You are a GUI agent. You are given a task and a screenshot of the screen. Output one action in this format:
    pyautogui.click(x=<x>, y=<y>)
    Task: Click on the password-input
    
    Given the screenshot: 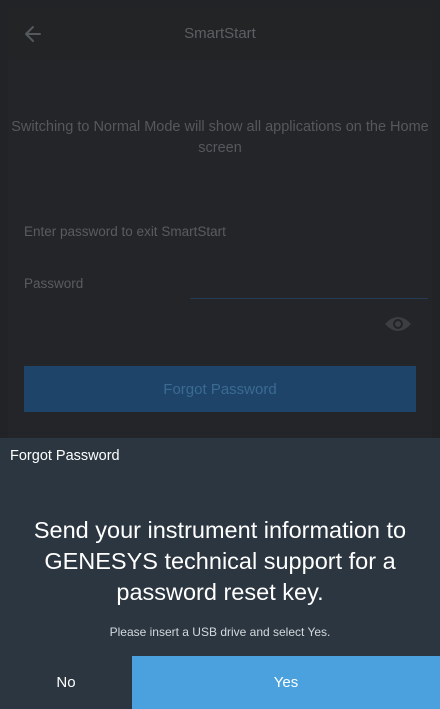 What is the action you would take?
    pyautogui.click(x=309, y=284)
    